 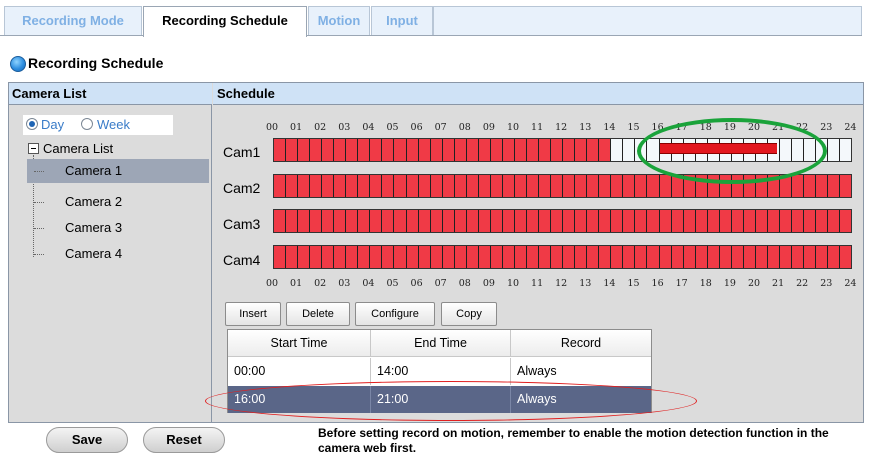 What do you see at coordinates (184, 440) in the screenshot?
I see `reset-button: Reset` at bounding box center [184, 440].